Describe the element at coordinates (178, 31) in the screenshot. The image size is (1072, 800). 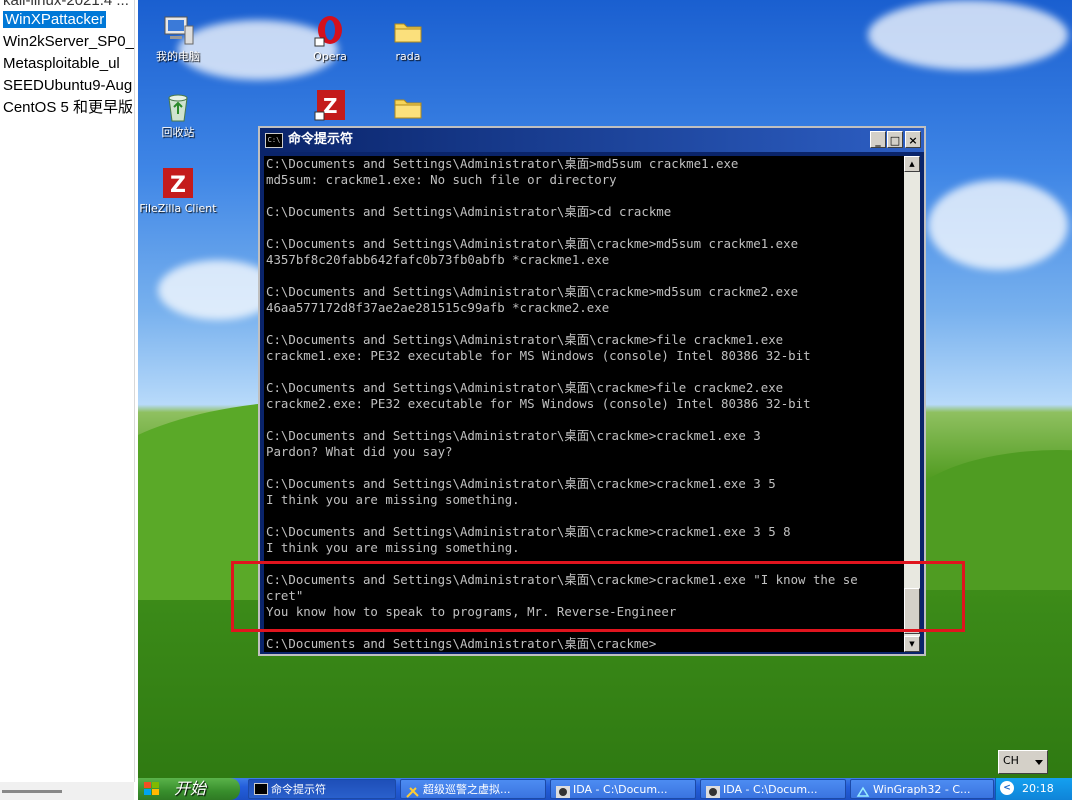
I see `my-computer-icon` at that location.